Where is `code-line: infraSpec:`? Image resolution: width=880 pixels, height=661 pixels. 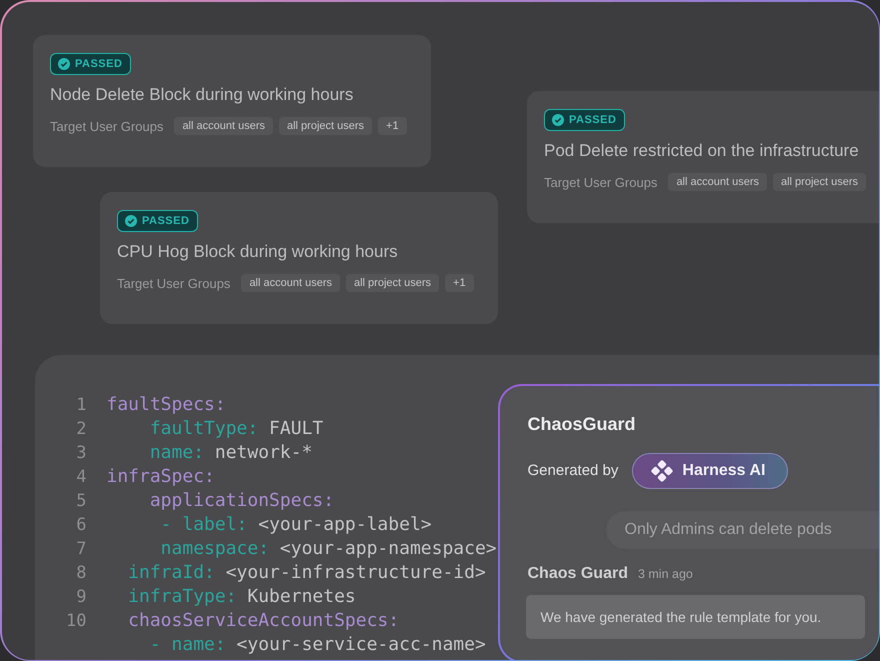 code-line: infraSpec: is located at coordinates (160, 476).